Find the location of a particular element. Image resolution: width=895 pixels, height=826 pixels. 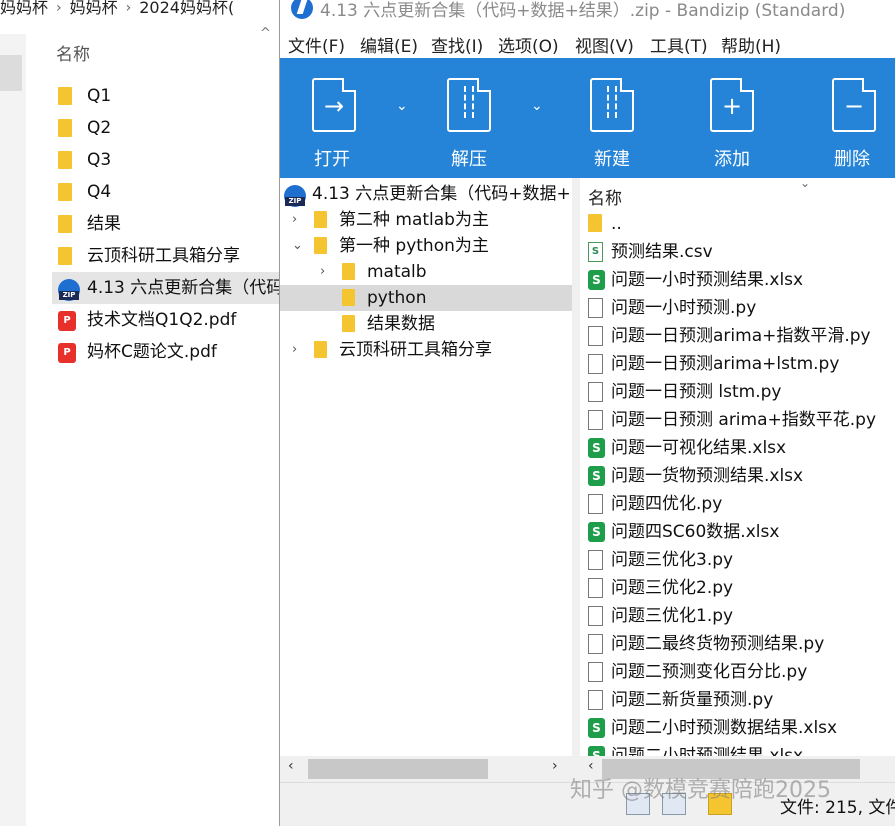

tree-node: › matalb is located at coordinates (426, 272).